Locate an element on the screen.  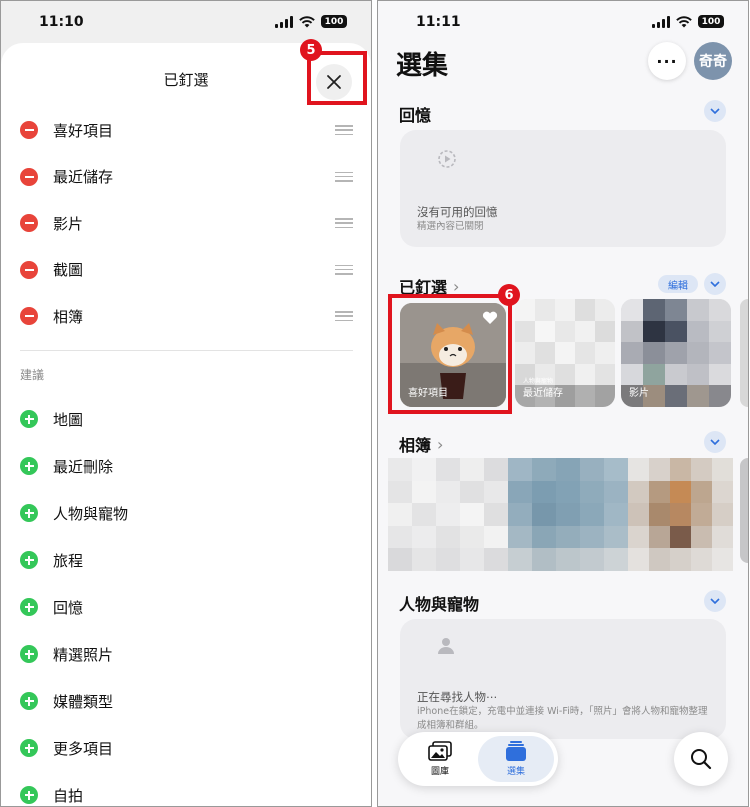
suggestion-row: 最近刪除 is located at coordinates (186, 466).